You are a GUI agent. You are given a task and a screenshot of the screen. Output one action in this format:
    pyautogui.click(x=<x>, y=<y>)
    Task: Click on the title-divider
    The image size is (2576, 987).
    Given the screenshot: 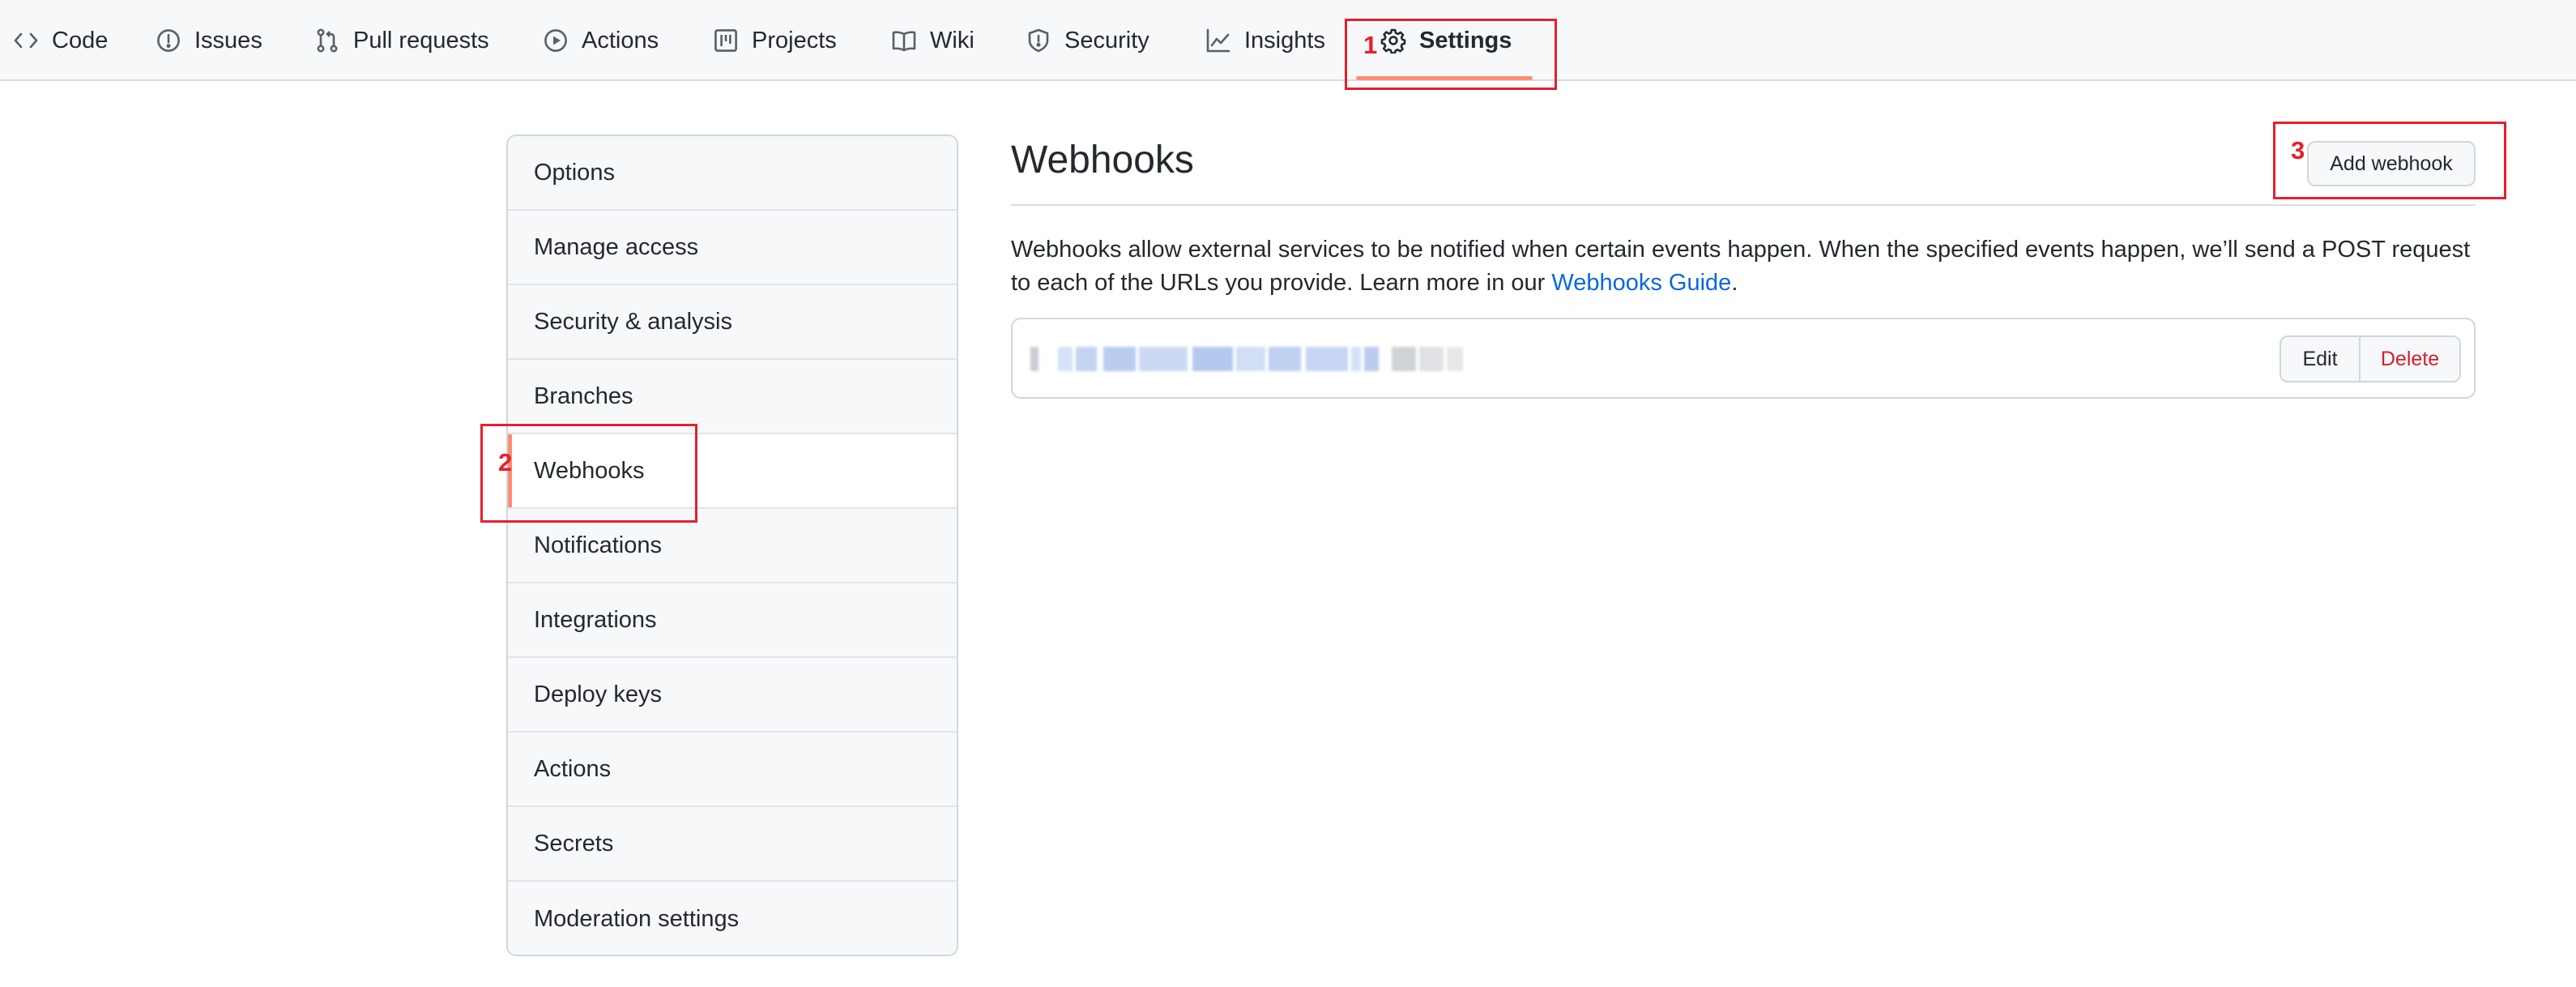 What is the action you would take?
    pyautogui.click(x=1743, y=205)
    